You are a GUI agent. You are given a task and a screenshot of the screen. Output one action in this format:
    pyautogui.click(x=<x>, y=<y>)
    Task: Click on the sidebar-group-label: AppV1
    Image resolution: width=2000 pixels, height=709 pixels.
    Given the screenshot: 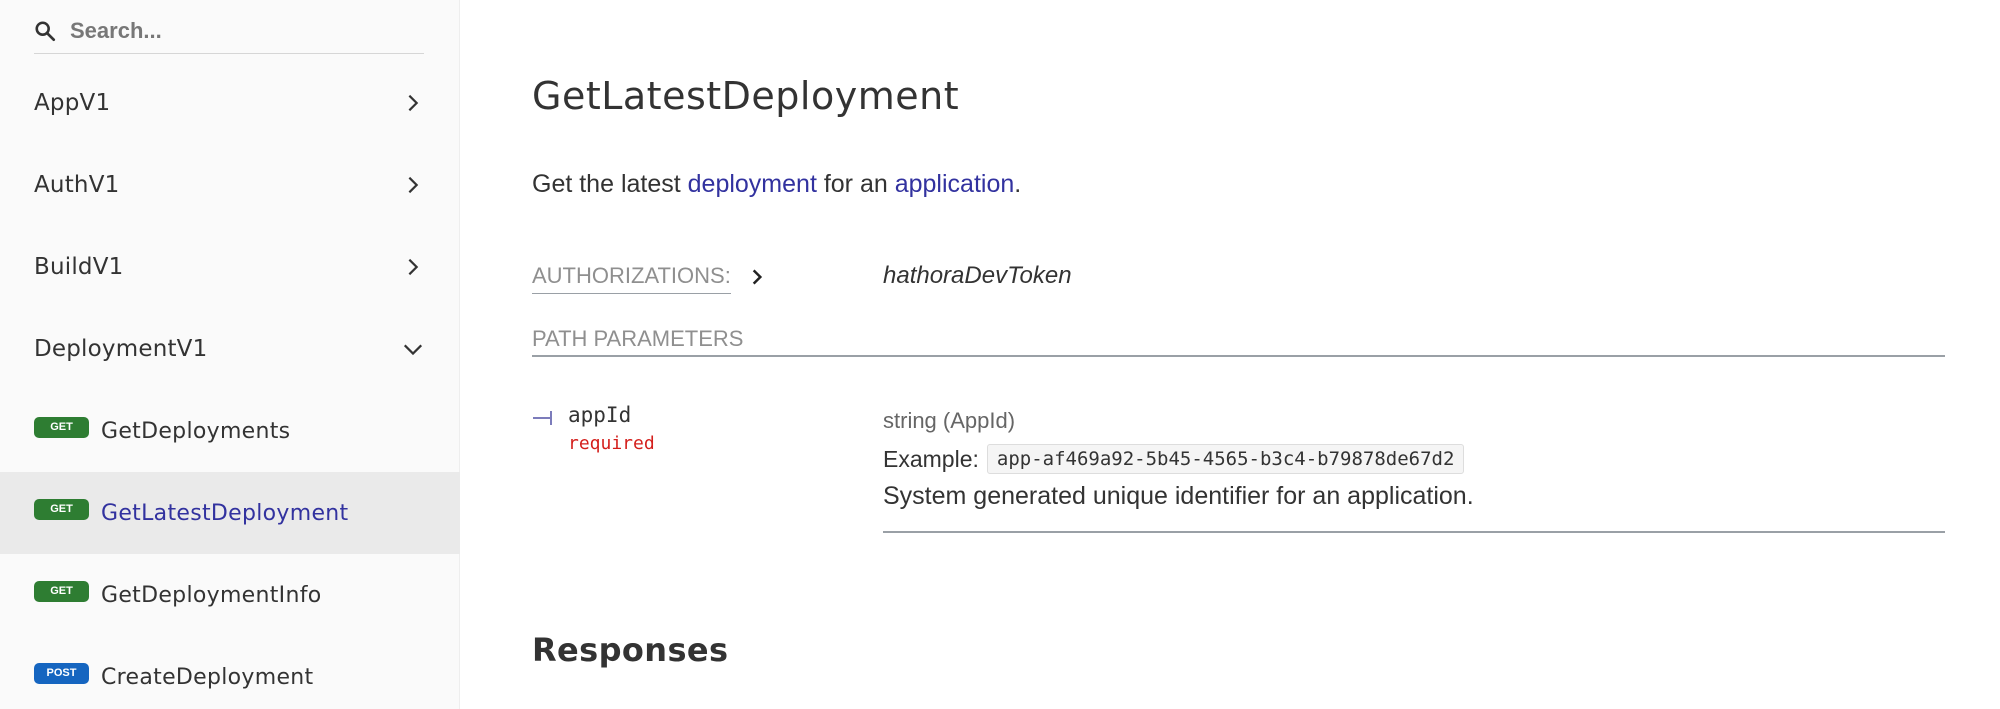 What is the action you would take?
    pyautogui.click(x=72, y=103)
    